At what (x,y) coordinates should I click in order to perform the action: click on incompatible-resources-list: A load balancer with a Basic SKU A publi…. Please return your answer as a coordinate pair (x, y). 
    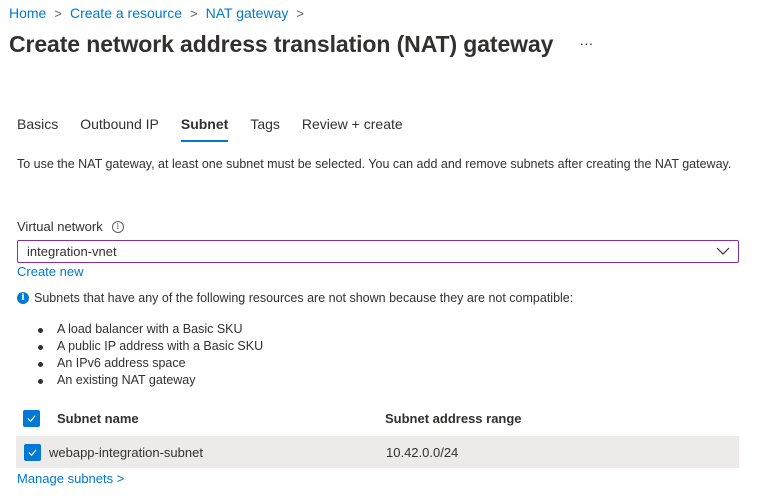
    Looking at the image, I should click on (150, 355).